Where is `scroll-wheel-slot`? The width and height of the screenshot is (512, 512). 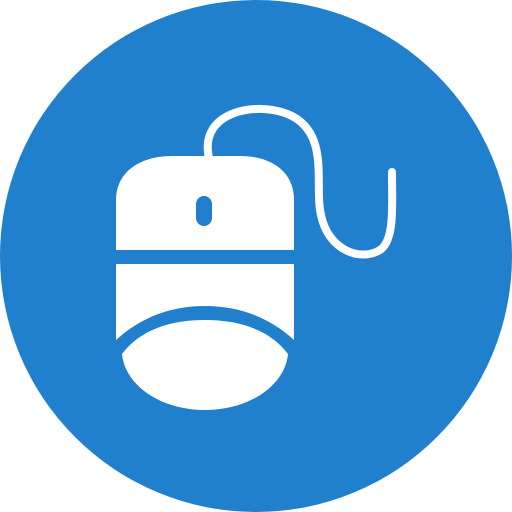 scroll-wheel-slot is located at coordinates (204, 211).